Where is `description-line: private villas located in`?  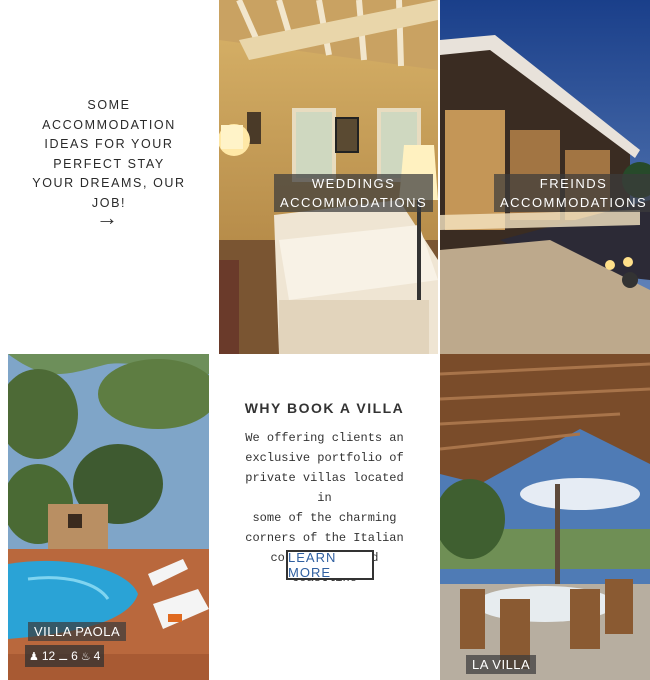 description-line: private villas located in is located at coordinates (324, 488).